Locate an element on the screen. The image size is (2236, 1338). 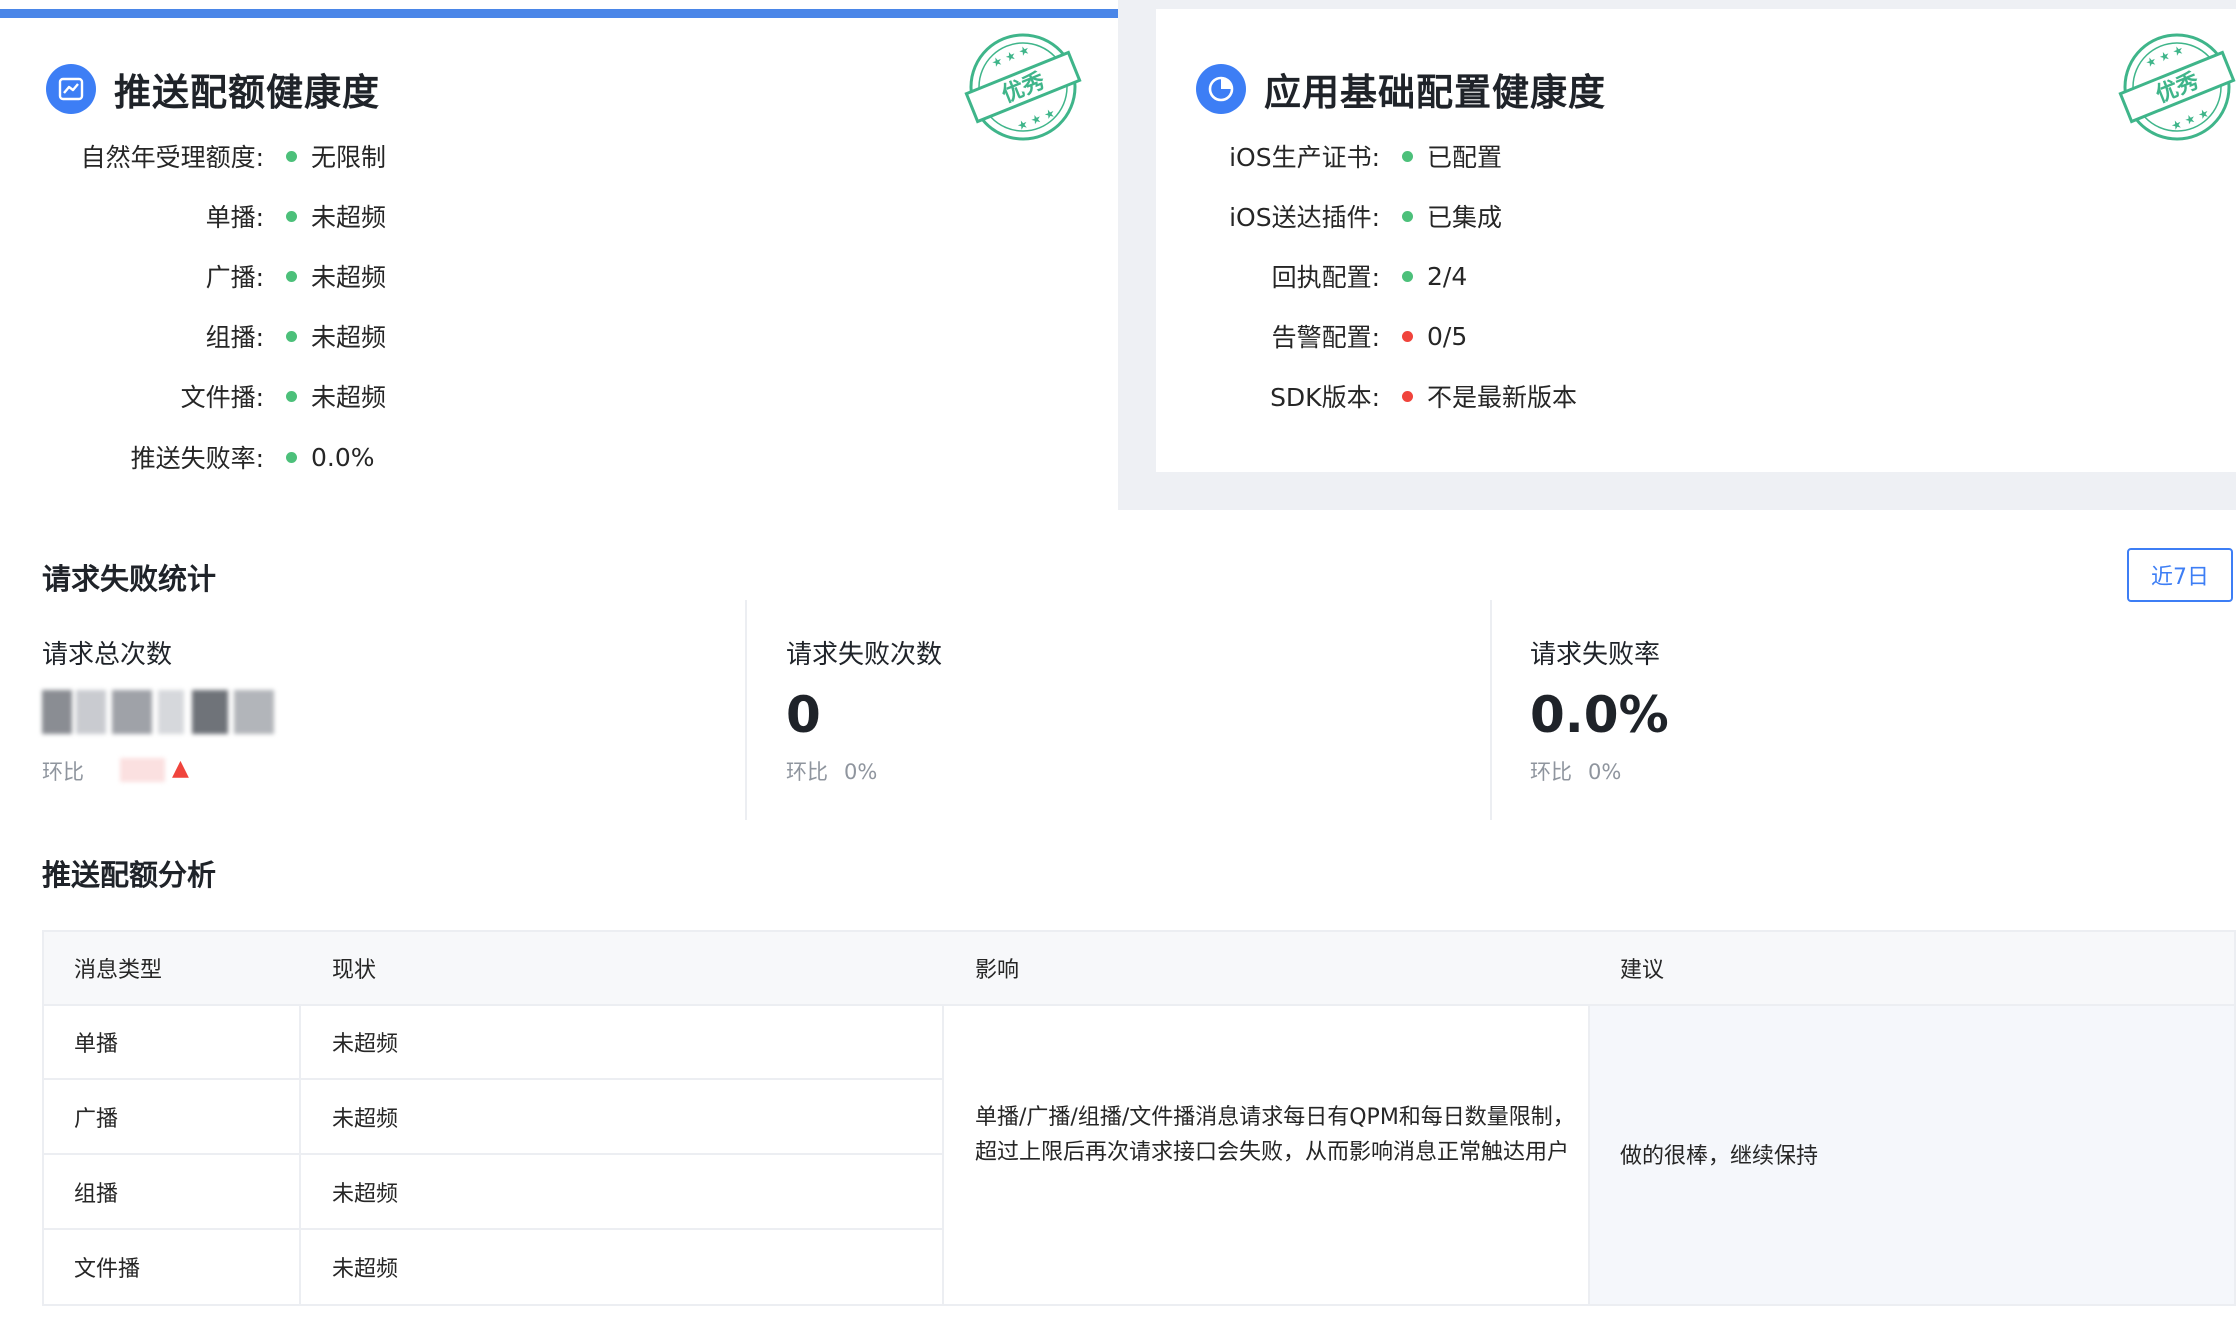
config-row-ios-plugin: iOS送达插件: 已集成 is located at coordinates (1366, 217).